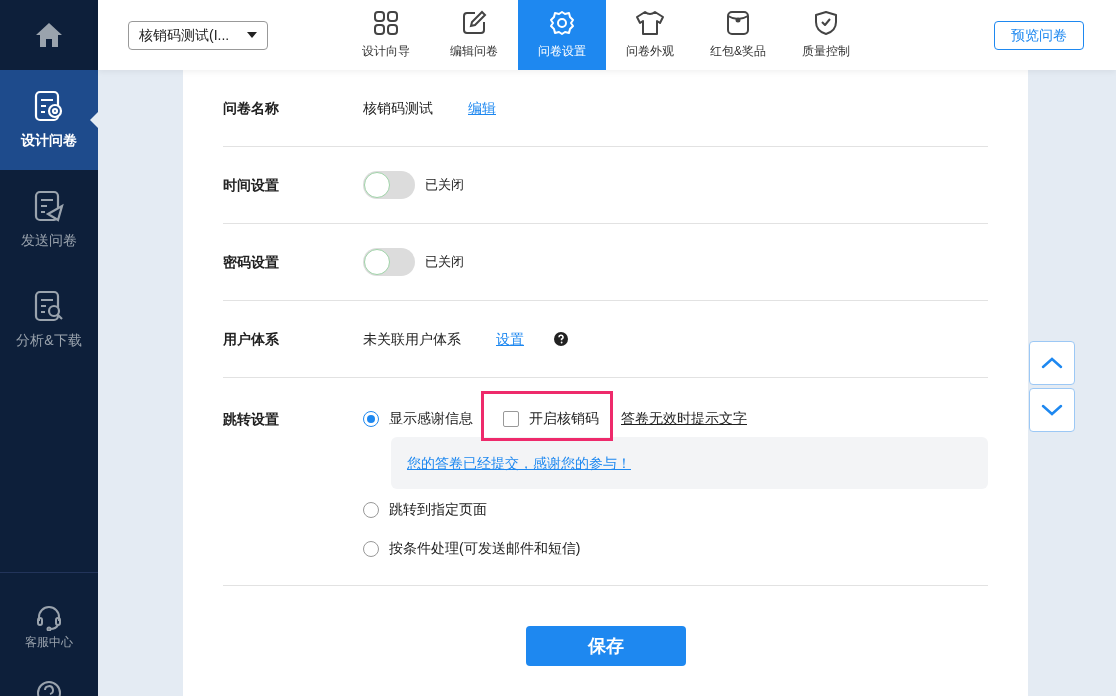  What do you see at coordinates (251, 419) in the screenshot?
I see `setting-label: 跳转设置` at bounding box center [251, 419].